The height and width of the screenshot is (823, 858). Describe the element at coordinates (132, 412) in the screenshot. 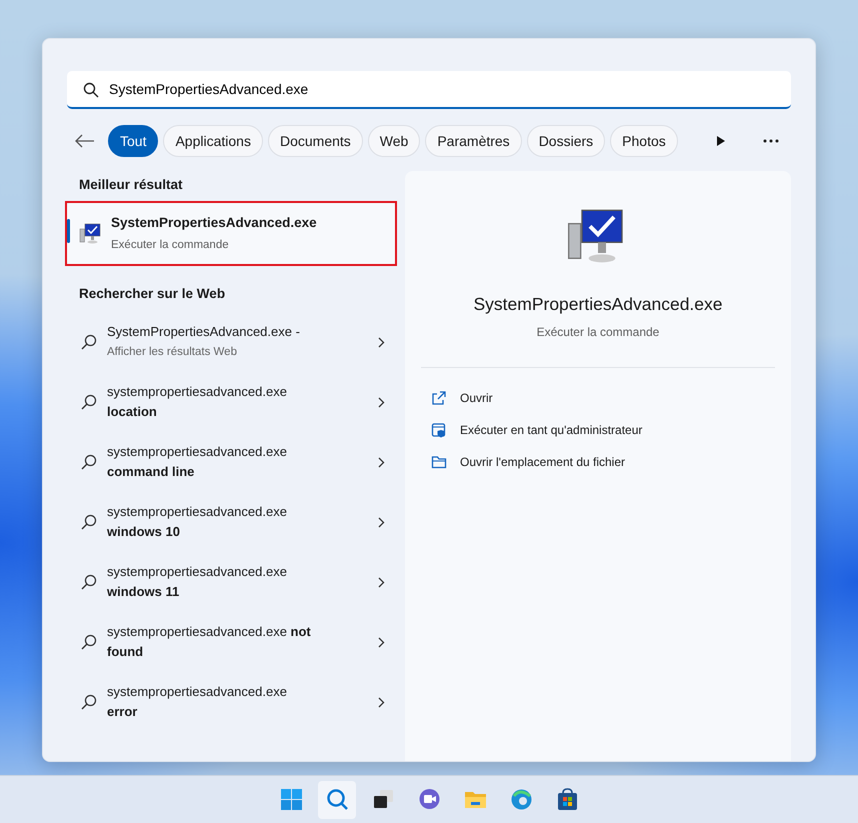

I see `suggestion-text: location` at that location.